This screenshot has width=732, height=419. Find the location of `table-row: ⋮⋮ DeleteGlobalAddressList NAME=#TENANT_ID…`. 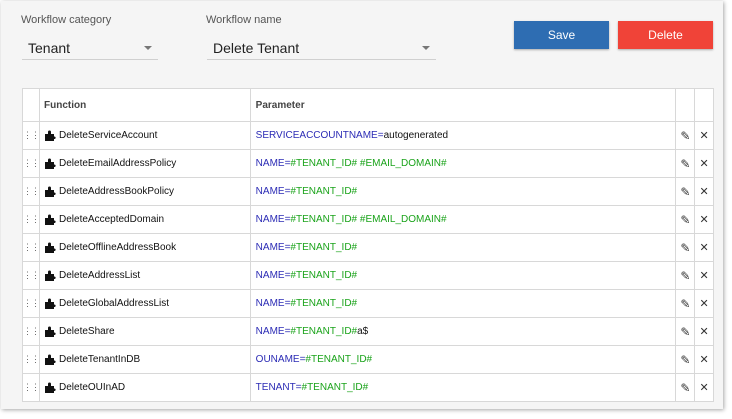

table-row: ⋮⋮ DeleteGlobalAddressList NAME=#TENANT_ID… is located at coordinates (368, 303).